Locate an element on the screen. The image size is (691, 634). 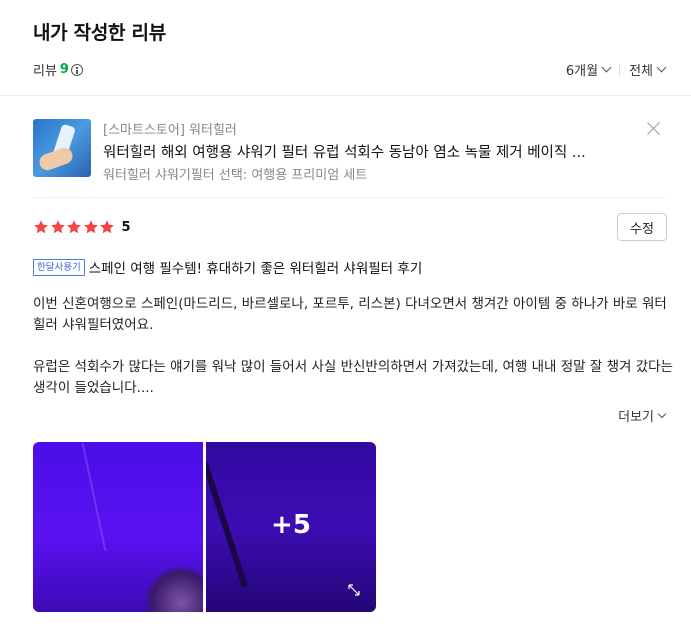
info-icon is located at coordinates (76, 69).